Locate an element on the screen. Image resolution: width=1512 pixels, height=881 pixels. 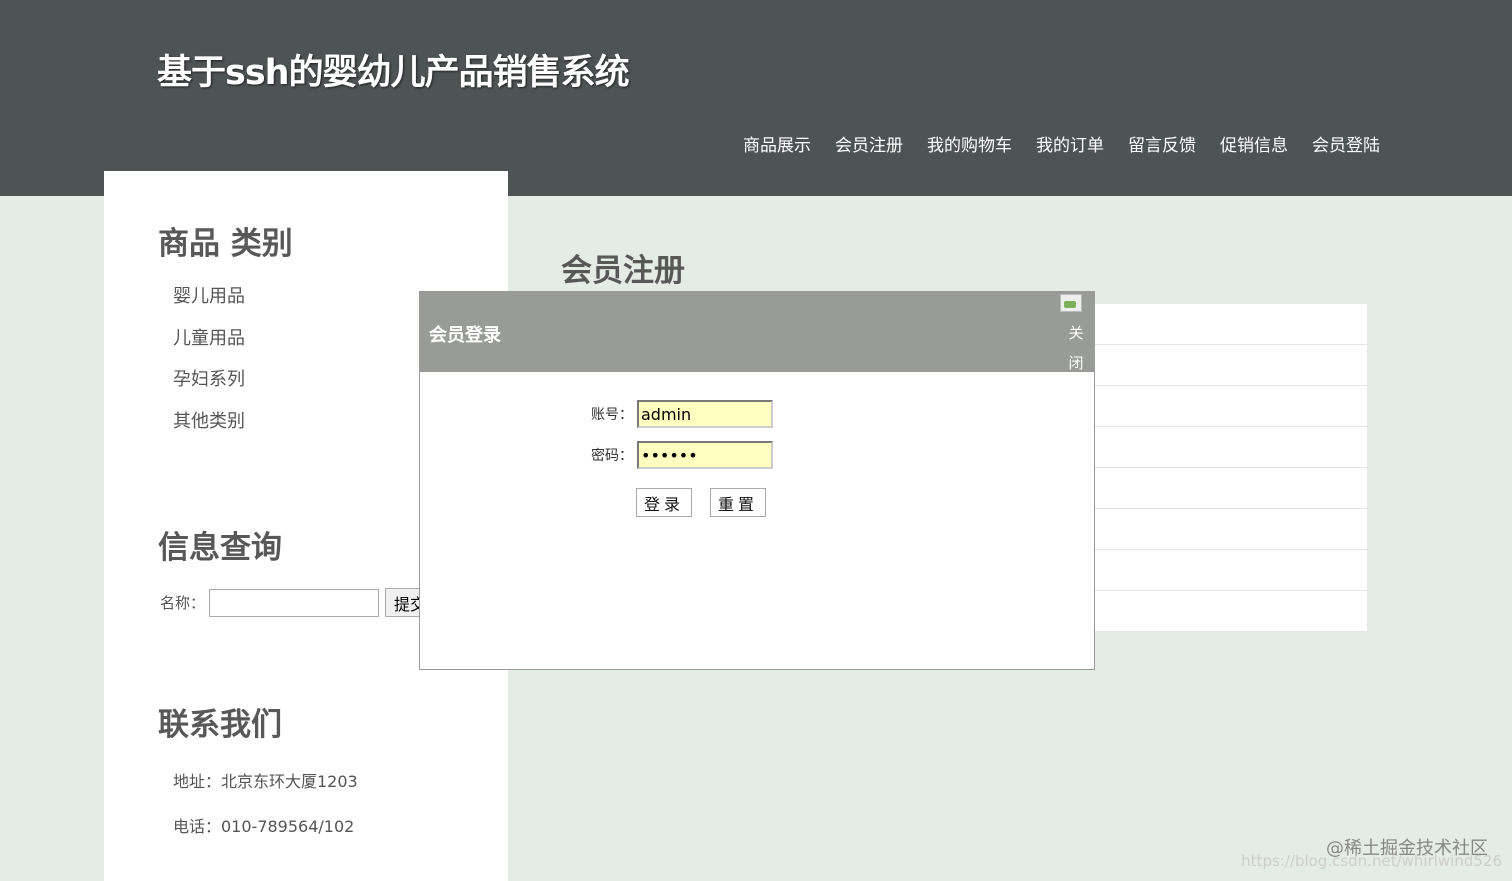
search-input is located at coordinates (294, 602).